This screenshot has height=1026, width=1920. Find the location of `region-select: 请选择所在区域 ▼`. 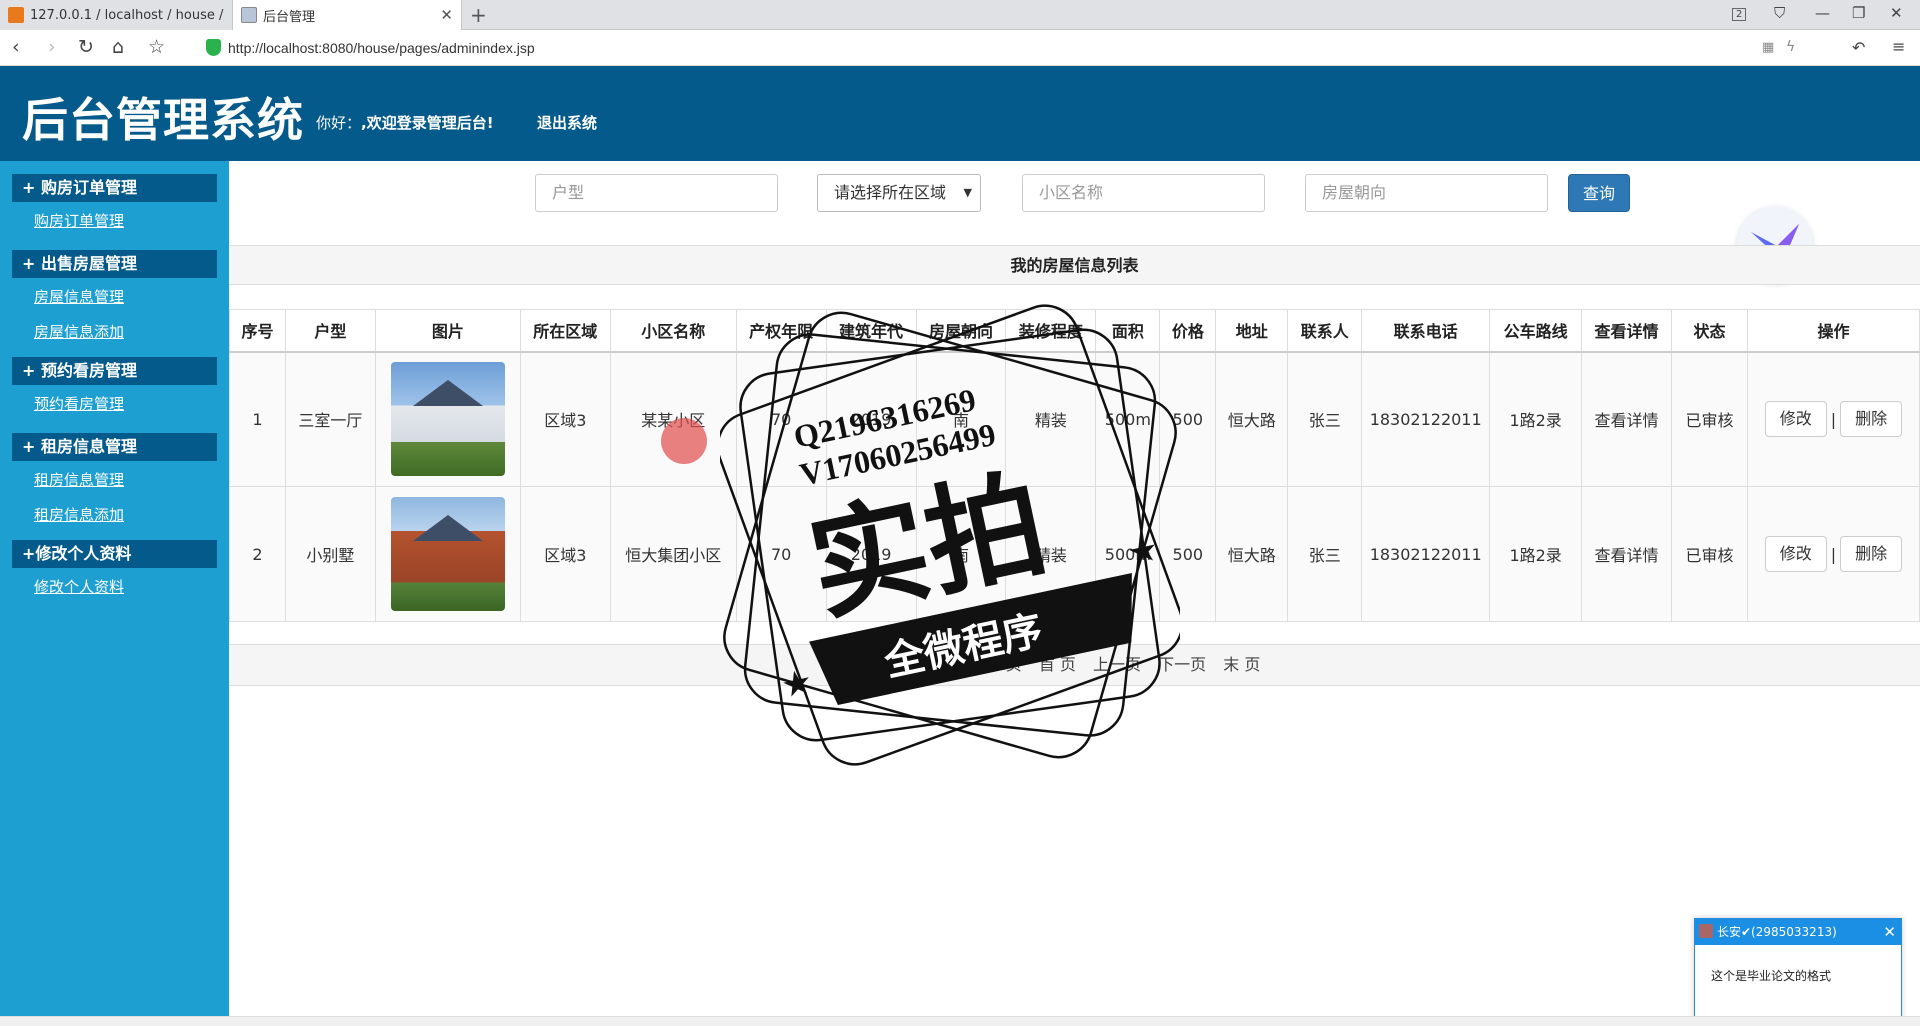

region-select: 请选择所在区域 ▼ is located at coordinates (899, 193).